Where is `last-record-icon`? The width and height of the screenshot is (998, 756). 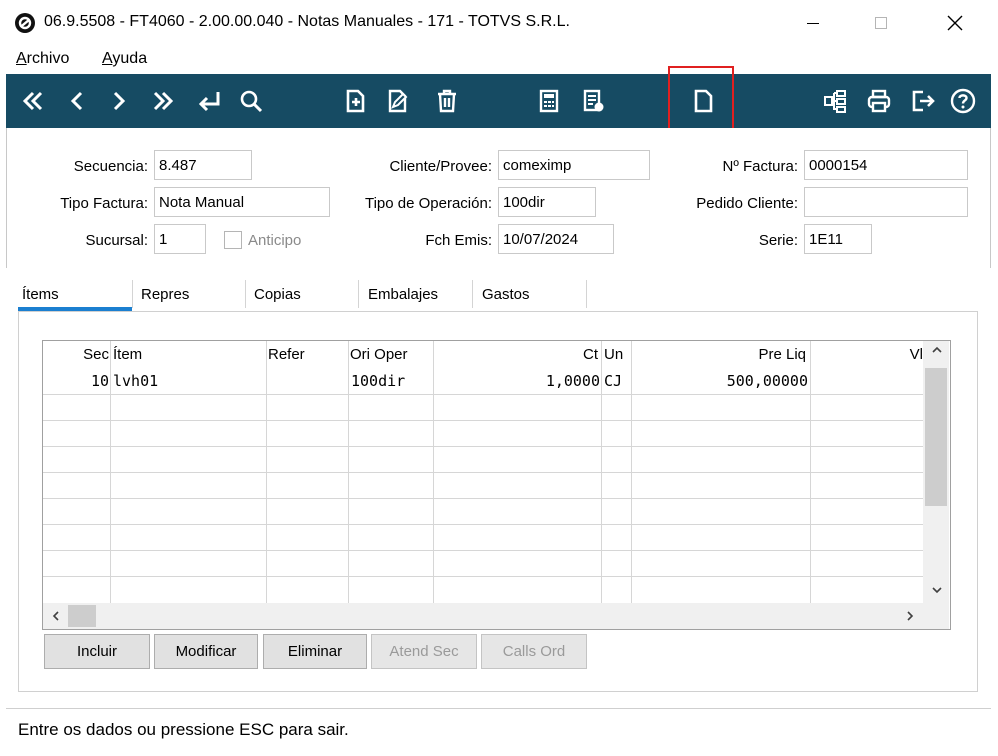 last-record-icon is located at coordinates (163, 101).